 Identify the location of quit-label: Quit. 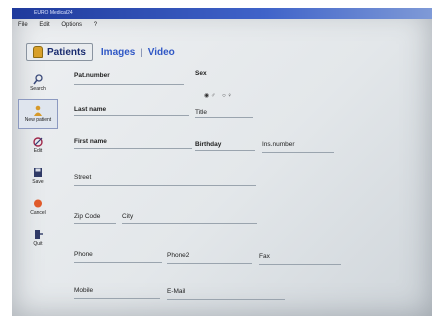
(38, 244).